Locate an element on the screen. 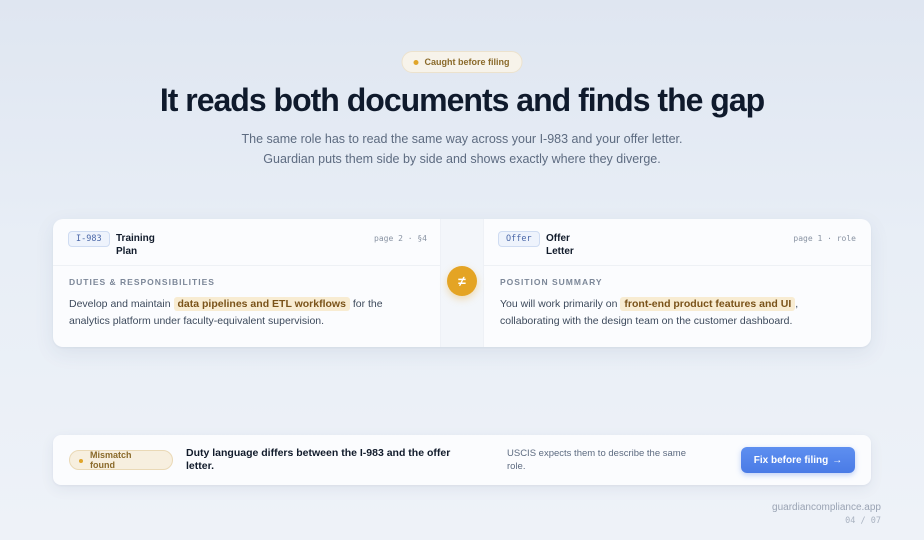 The width and height of the screenshot is (924, 540). status-dot-icon is located at coordinates (416, 62).